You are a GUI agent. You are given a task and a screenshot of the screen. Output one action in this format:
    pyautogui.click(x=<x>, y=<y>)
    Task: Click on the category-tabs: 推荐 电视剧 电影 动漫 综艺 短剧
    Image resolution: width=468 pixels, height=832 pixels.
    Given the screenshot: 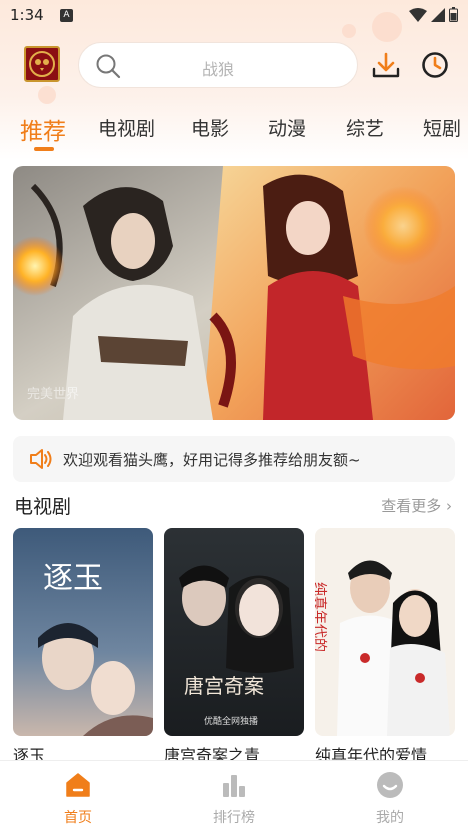 What is the action you would take?
    pyautogui.click(x=234, y=130)
    